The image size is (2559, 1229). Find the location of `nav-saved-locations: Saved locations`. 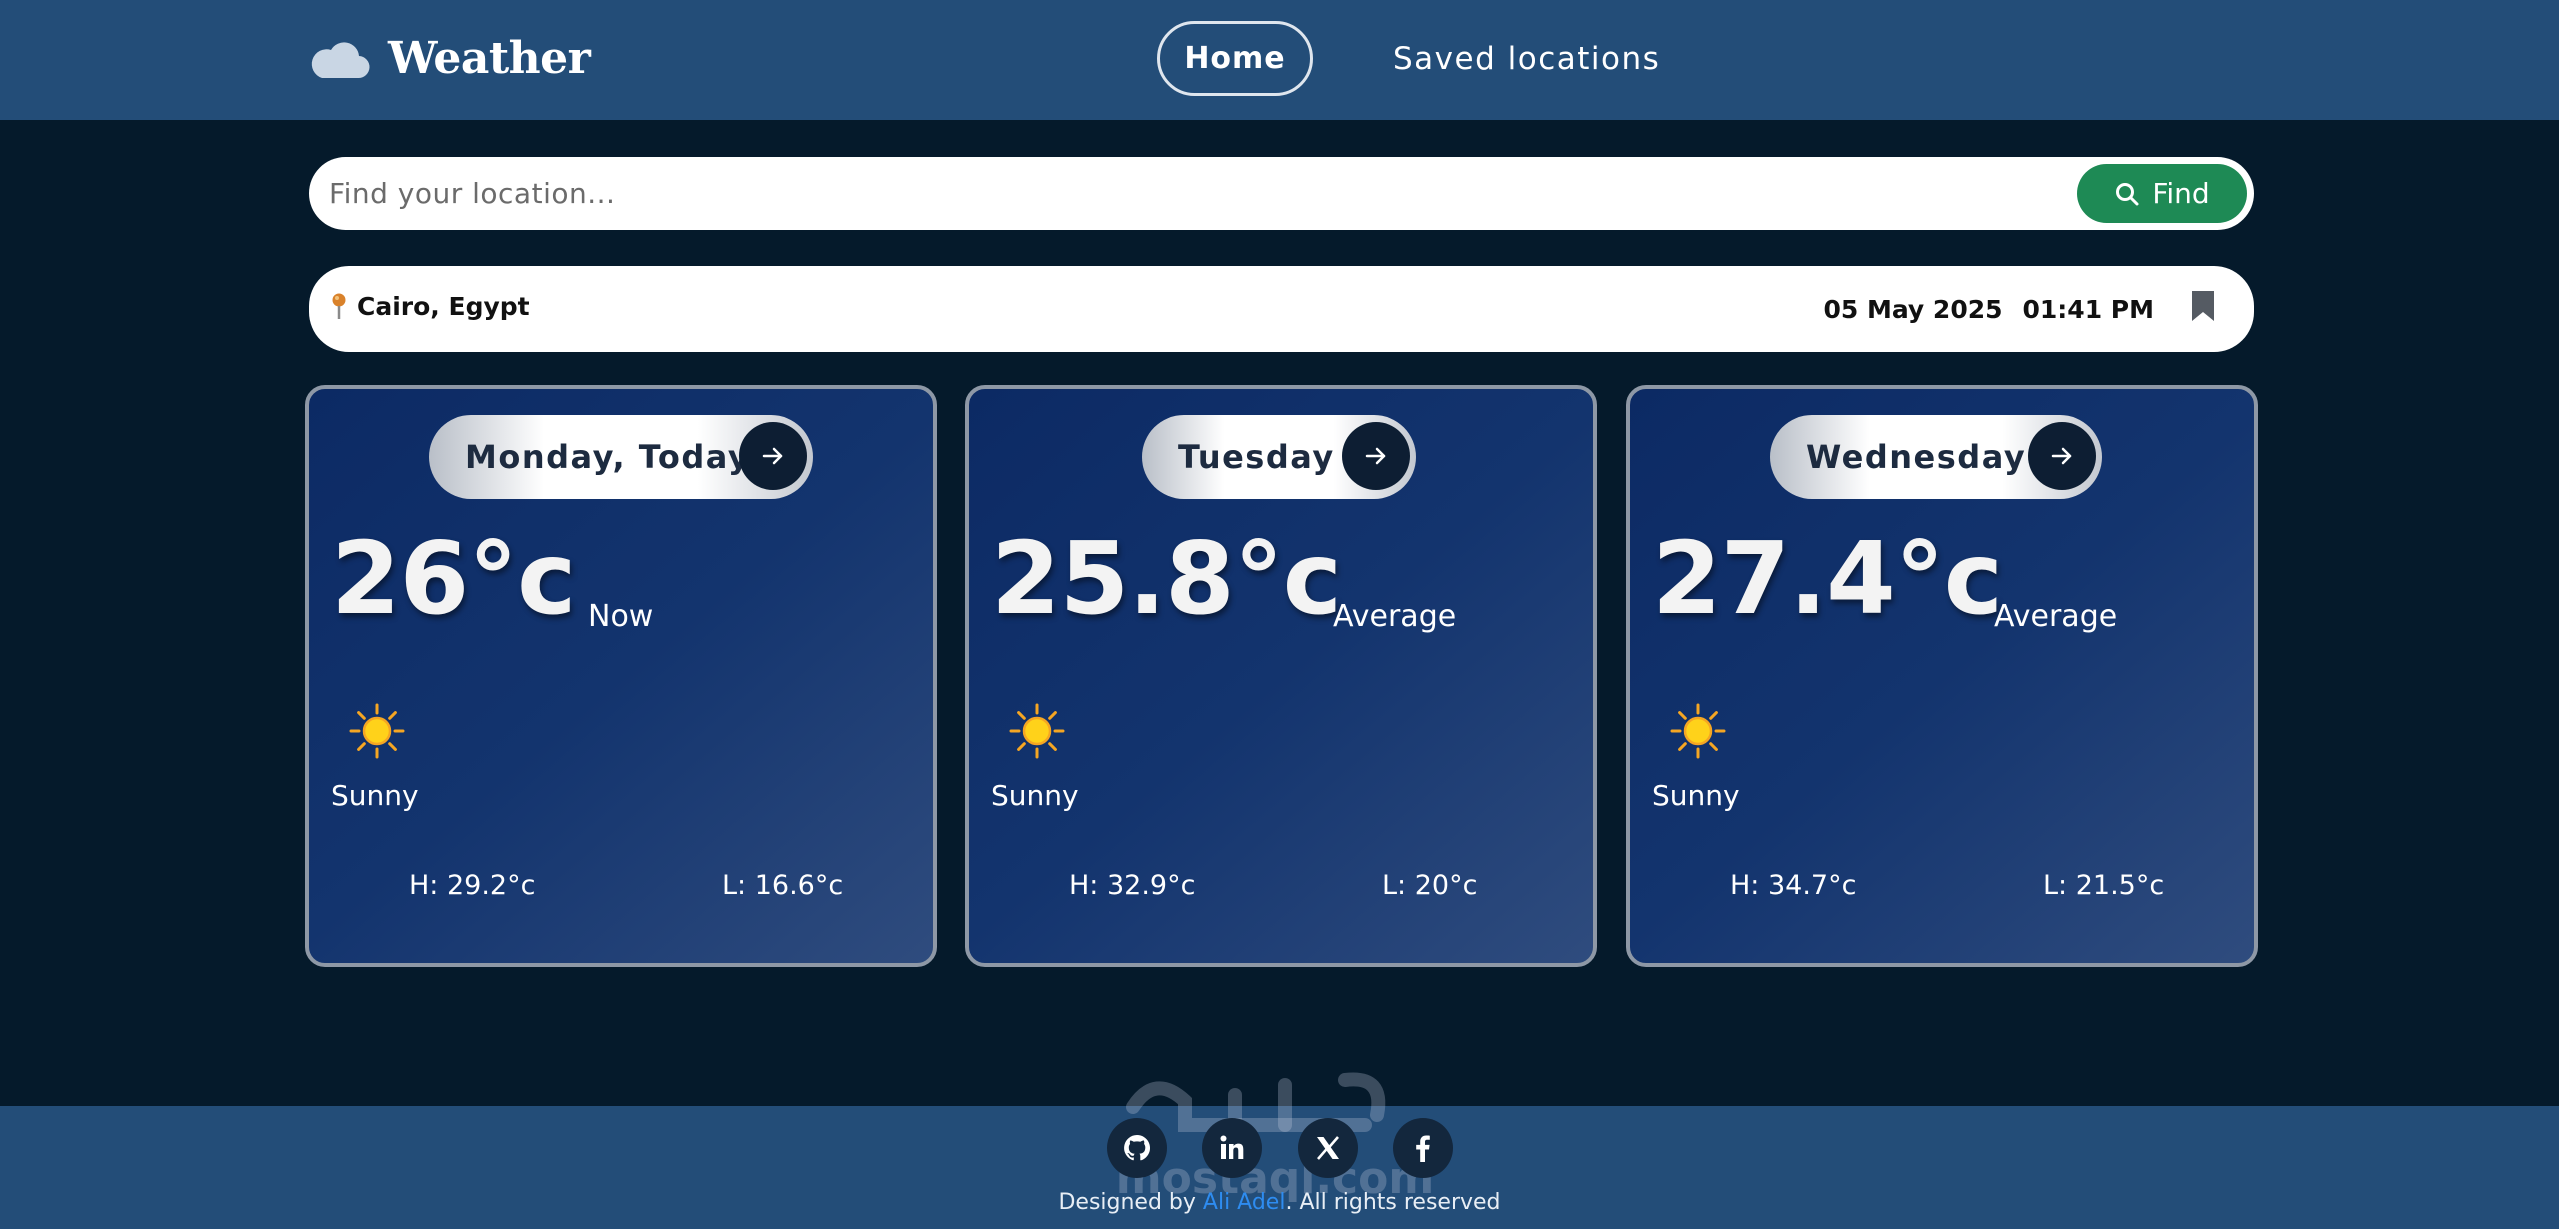

nav-saved-locations: Saved locations is located at coordinates (1526, 58).